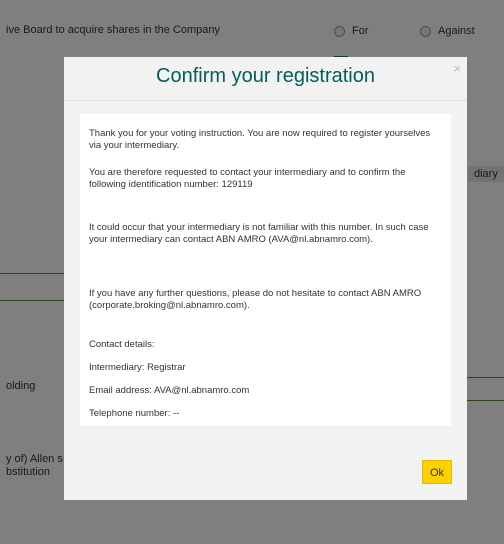  Describe the element at coordinates (122, 344) in the screenshot. I see `contact-heading: Contact details:` at that location.